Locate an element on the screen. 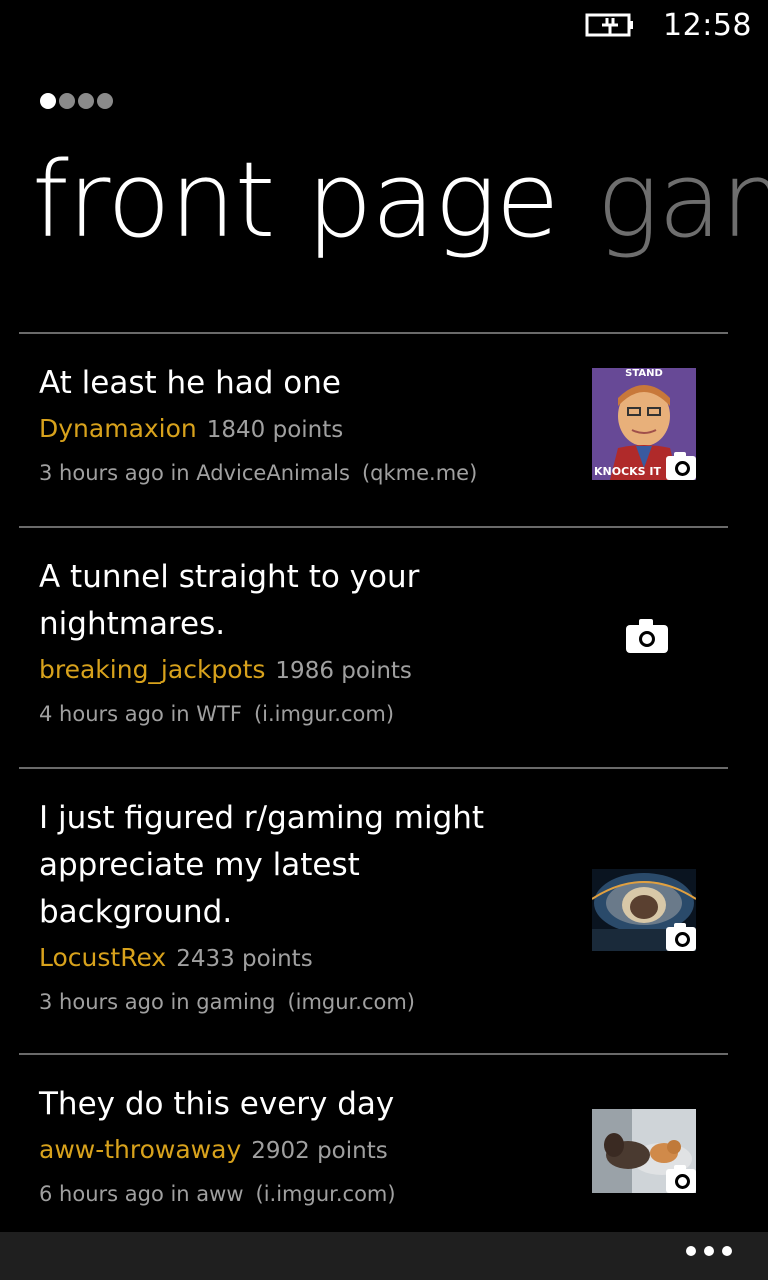 The width and height of the screenshot is (768, 1280). post-title: At least he had one is located at coordinates (190, 383).